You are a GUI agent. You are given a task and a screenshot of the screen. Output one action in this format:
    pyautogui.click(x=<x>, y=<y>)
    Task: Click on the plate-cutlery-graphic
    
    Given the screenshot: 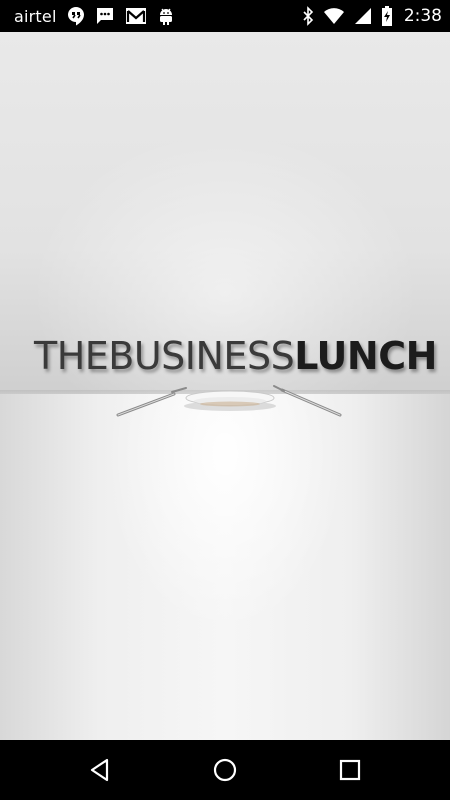 What is the action you would take?
    pyautogui.click(x=230, y=402)
    